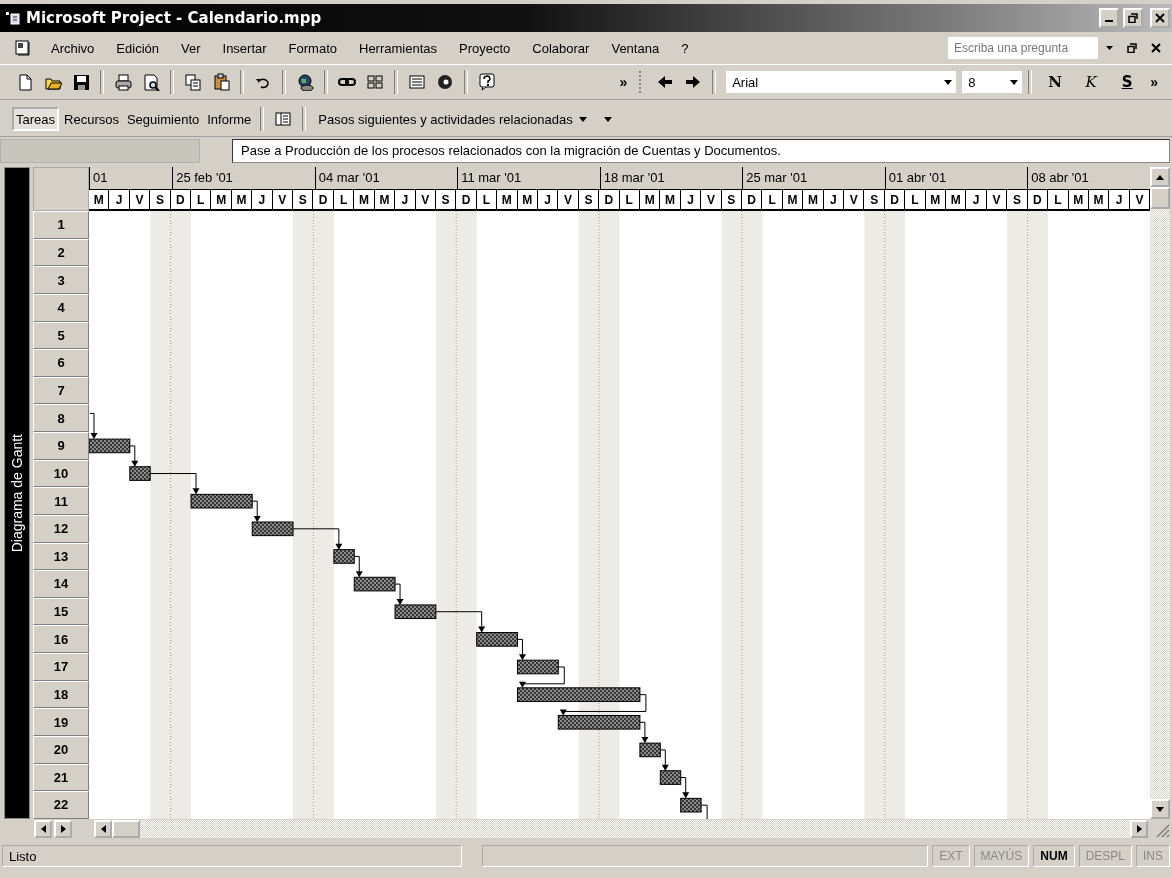 The height and width of the screenshot is (878, 1172). Describe the element at coordinates (635, 48) in the screenshot. I see `menu-item: Ventana` at that location.